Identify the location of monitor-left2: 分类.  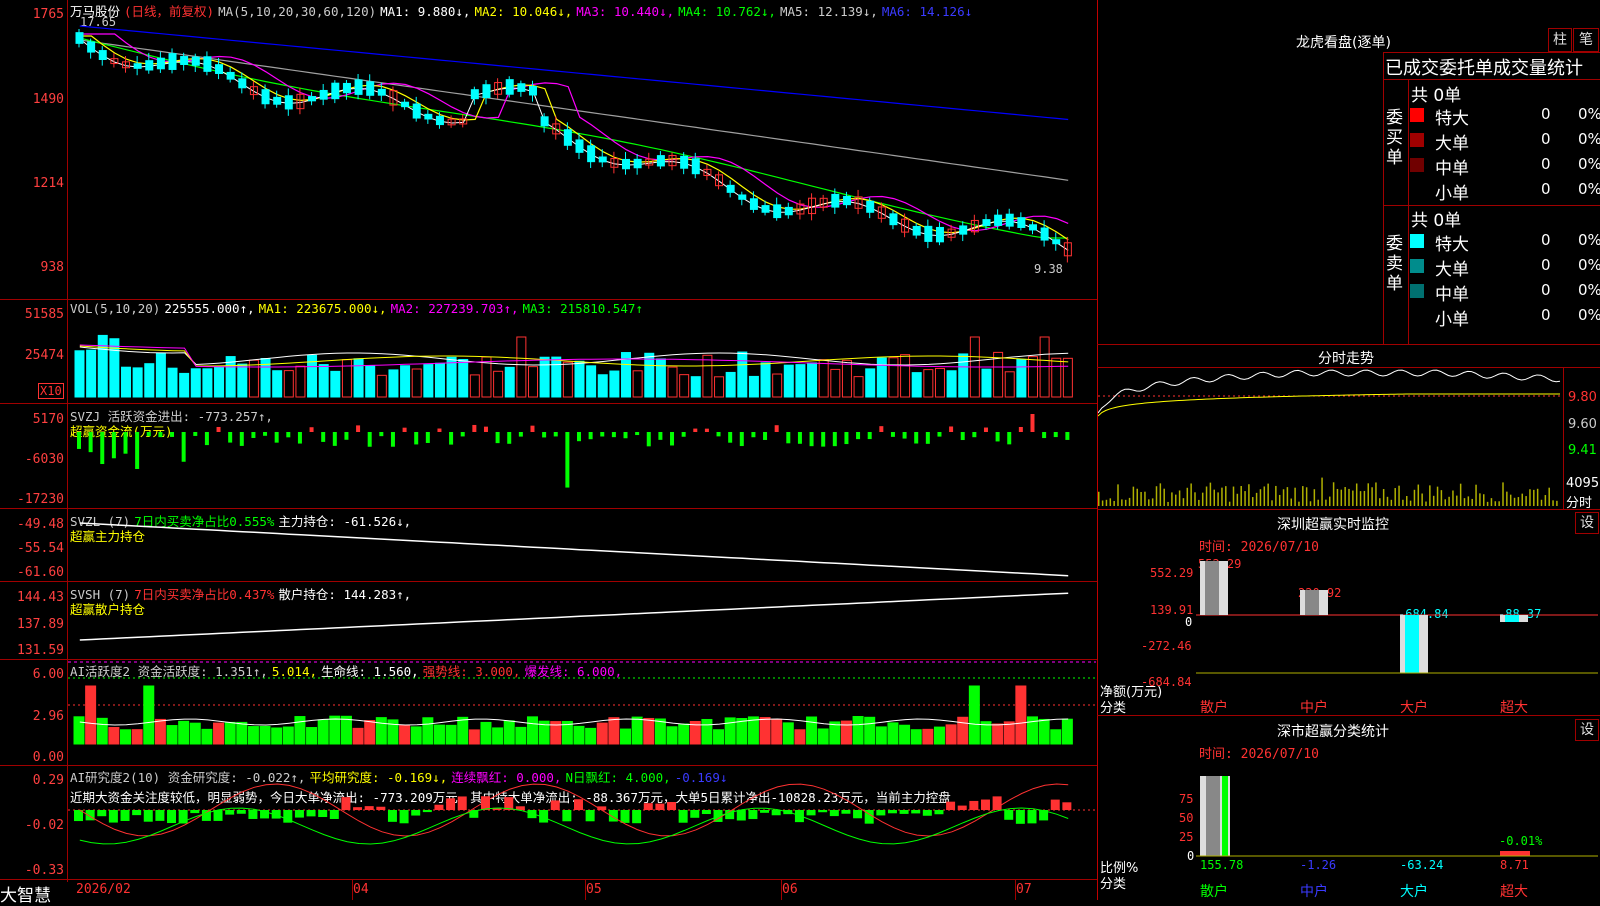
(1113, 708).